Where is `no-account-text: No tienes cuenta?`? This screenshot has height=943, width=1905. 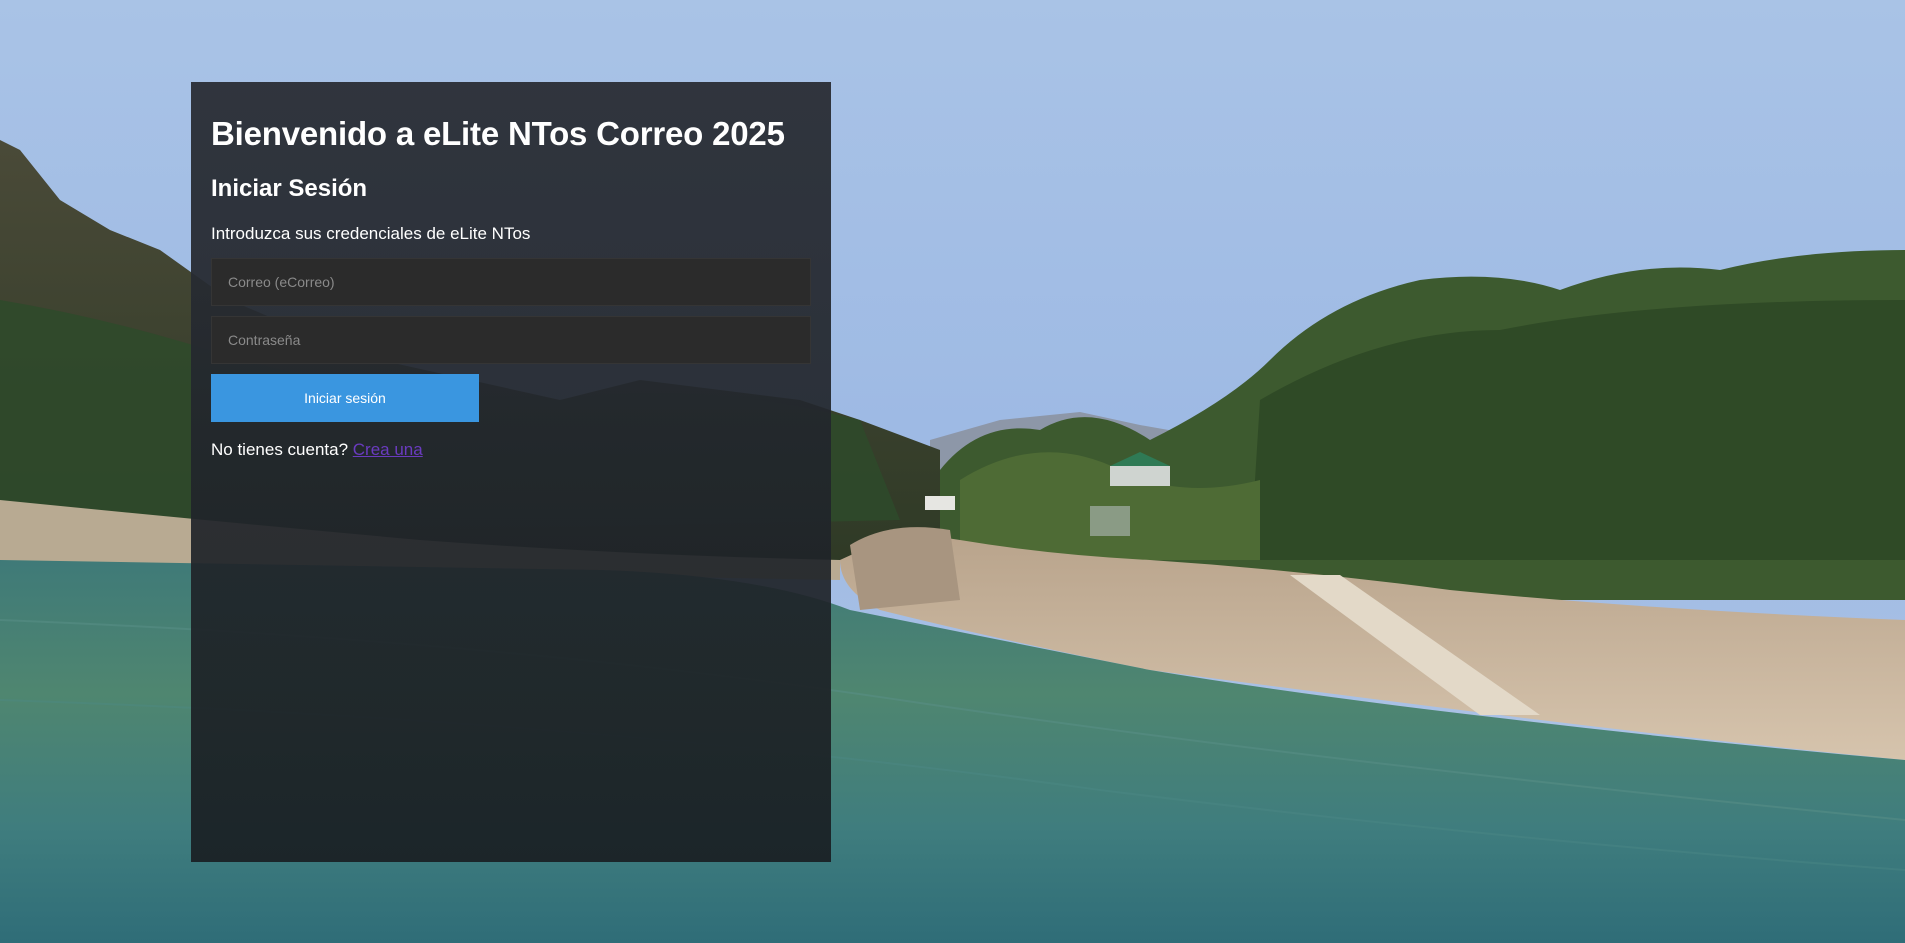
no-account-text: No tienes cuenta? is located at coordinates (280, 449).